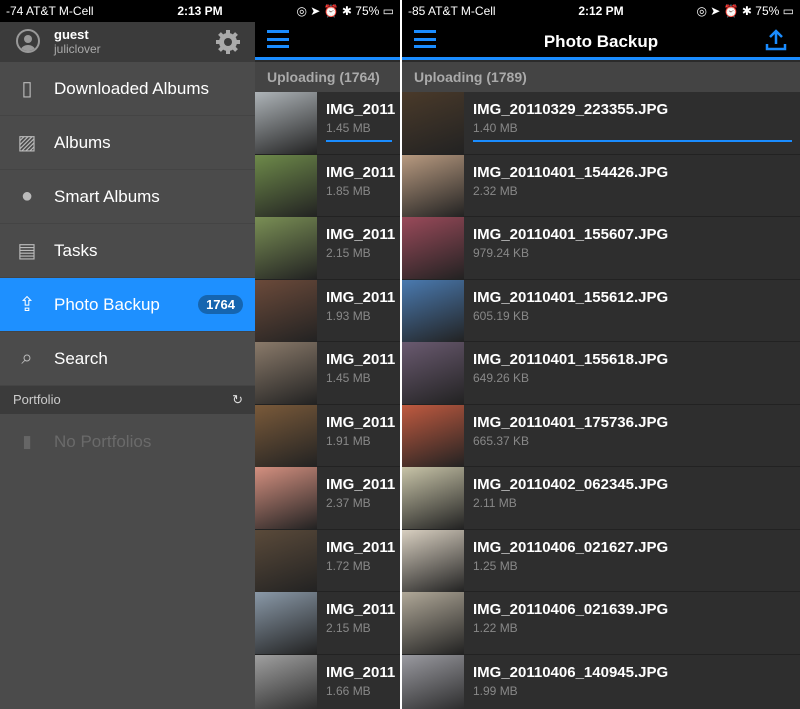 The width and height of the screenshot is (800, 709). I want to click on file-name: IMG_20110402_062345.JPG, so click(571, 484).